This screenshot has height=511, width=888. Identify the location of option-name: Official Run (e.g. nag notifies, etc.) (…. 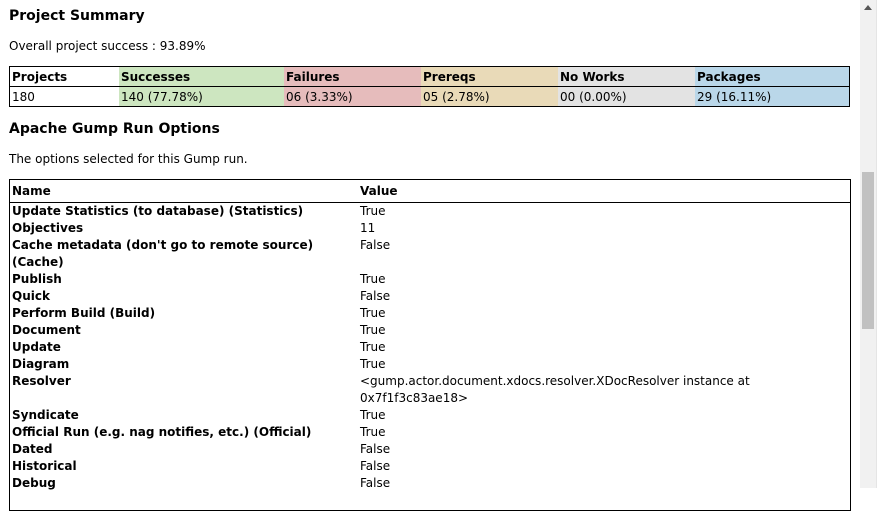
(162, 432).